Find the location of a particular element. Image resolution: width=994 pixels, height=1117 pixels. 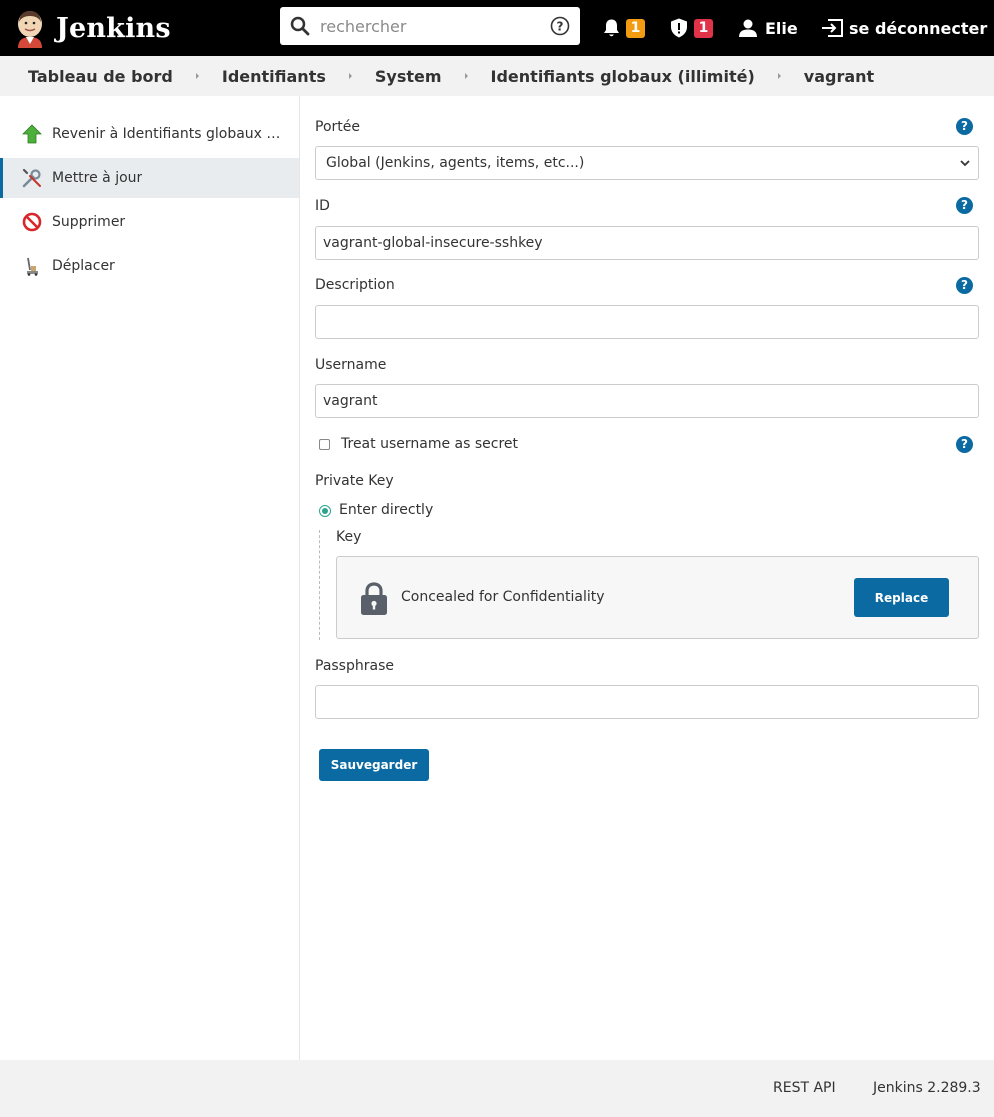

id-input is located at coordinates (647, 243).